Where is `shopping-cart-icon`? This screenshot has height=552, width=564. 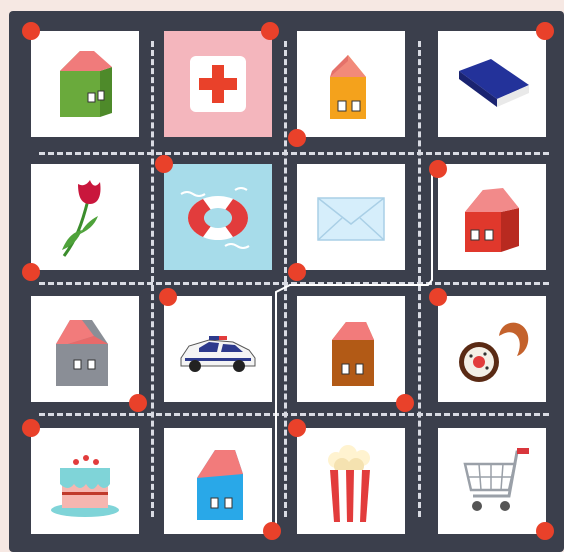
shopping-cart-icon is located at coordinates (496, 479).